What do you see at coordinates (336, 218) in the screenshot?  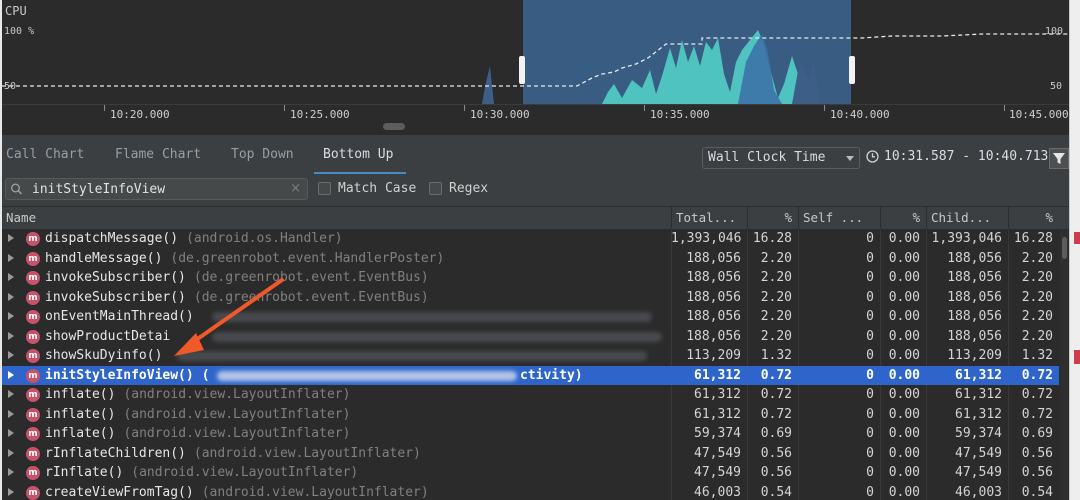 I see `column-header-name: Name` at bounding box center [336, 218].